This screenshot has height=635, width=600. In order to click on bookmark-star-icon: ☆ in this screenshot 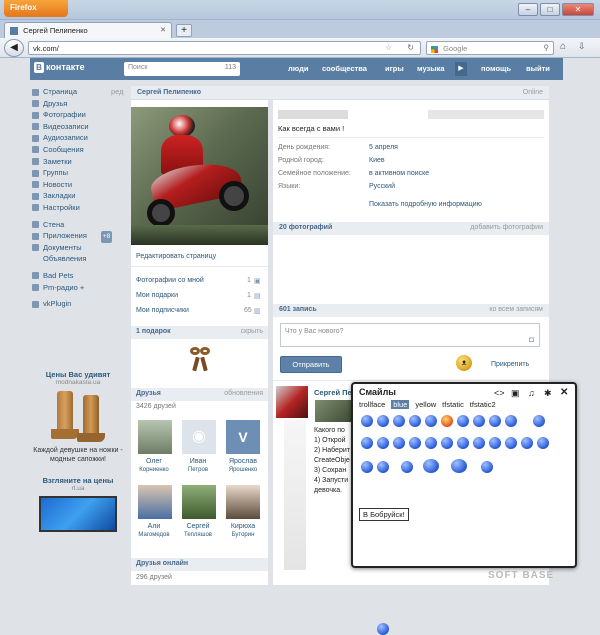, I will do `click(388, 47)`.